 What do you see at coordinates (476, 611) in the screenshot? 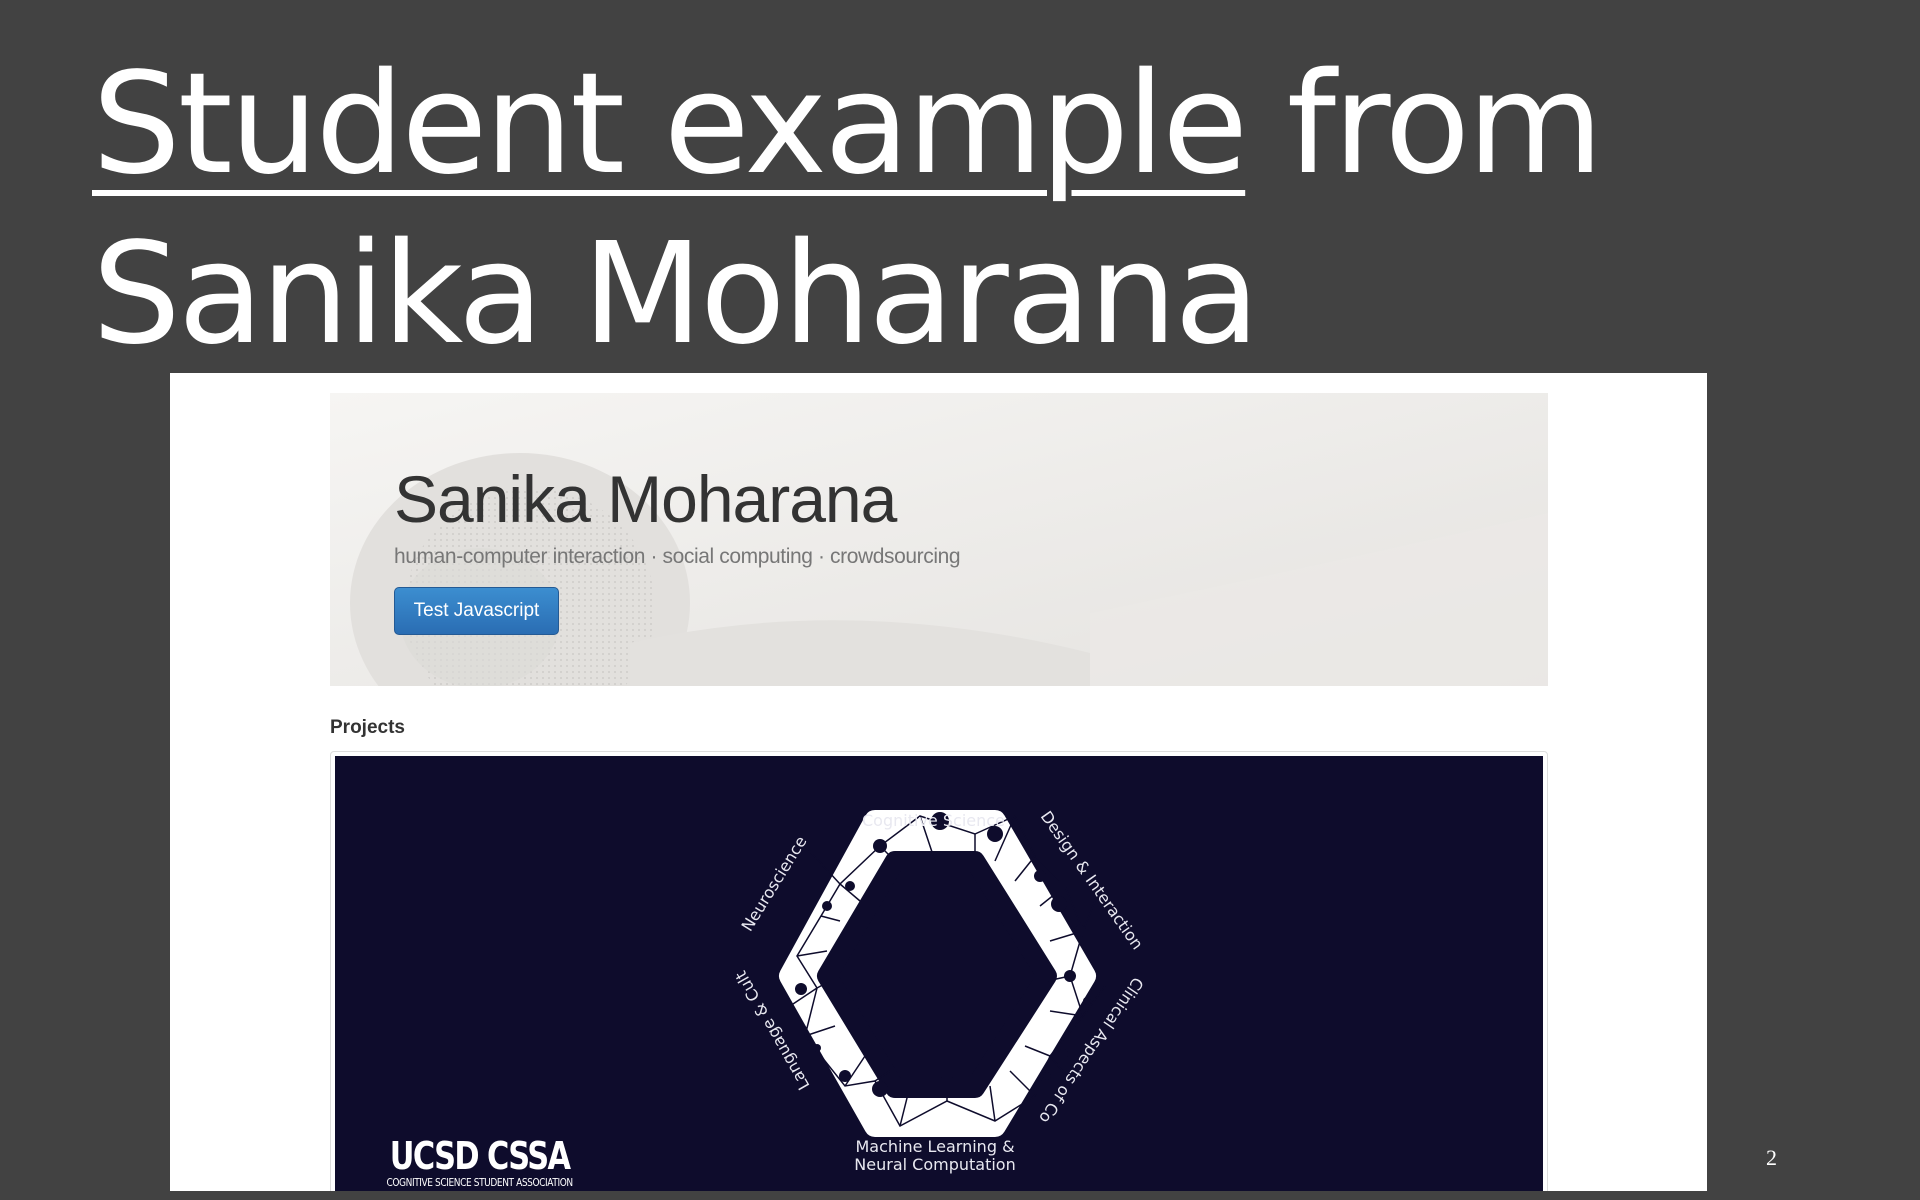
I see `test-javascript-button: Test Javascript` at bounding box center [476, 611].